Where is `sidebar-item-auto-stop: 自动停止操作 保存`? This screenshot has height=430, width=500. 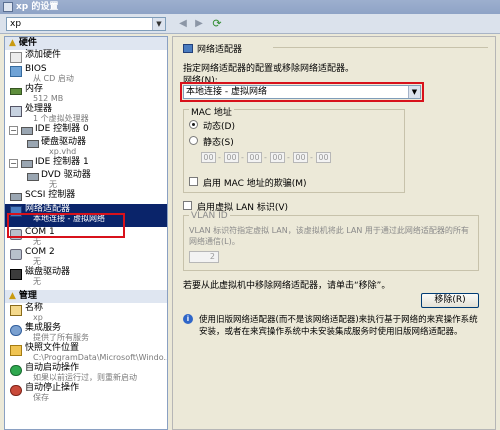 sidebar-item-auto-stop: 自动停止操作 保存 is located at coordinates (86, 393).